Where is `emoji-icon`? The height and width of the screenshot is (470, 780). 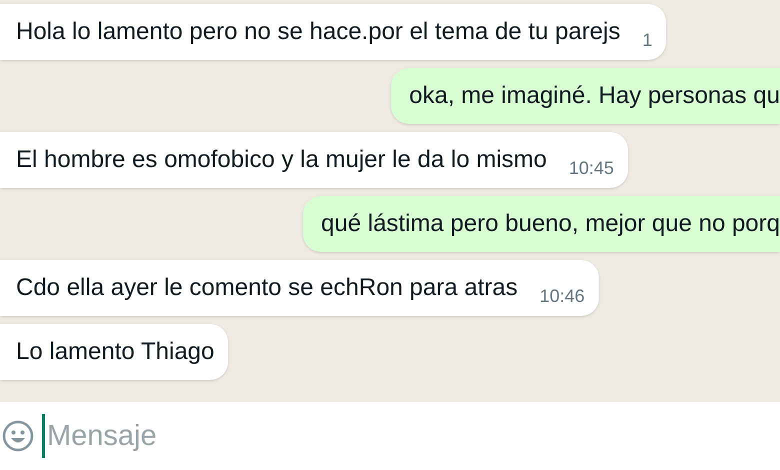
emoji-icon is located at coordinates (18, 436).